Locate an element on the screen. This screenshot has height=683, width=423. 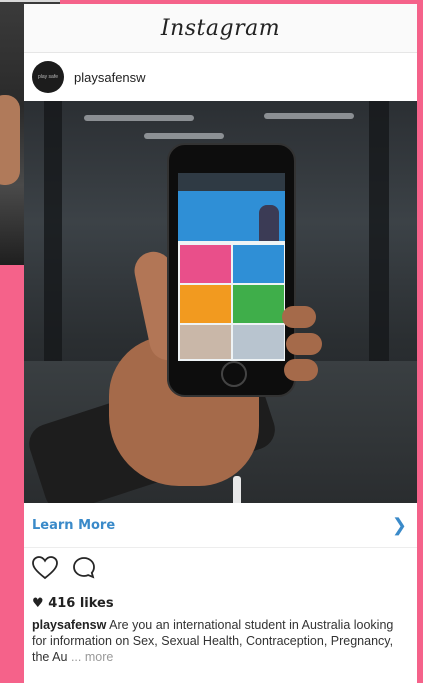
more-link: ... more is located at coordinates (92, 657).